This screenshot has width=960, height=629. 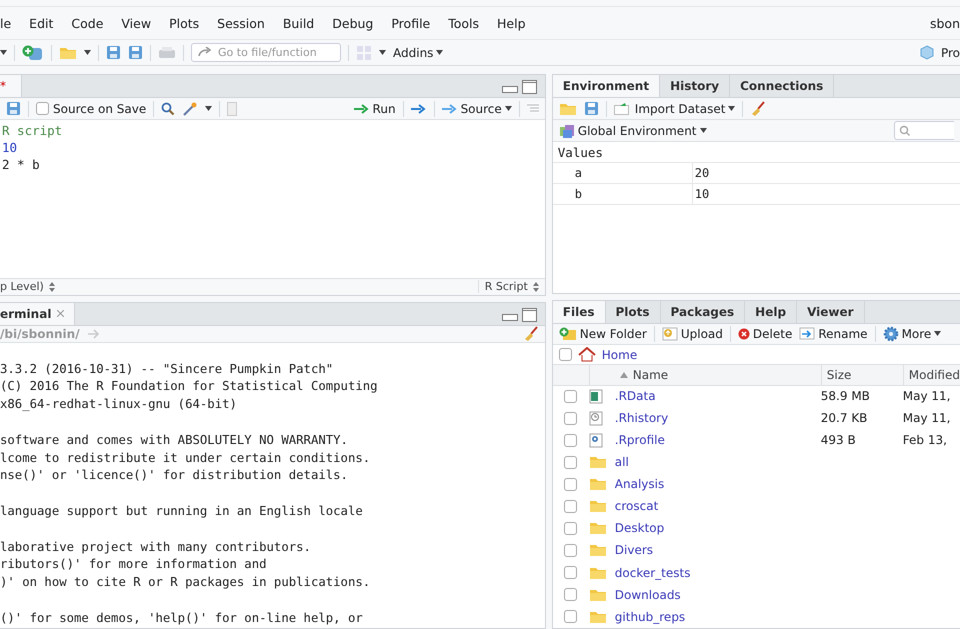 What do you see at coordinates (579, 311) in the screenshot?
I see `panel-tab: Files` at bounding box center [579, 311].